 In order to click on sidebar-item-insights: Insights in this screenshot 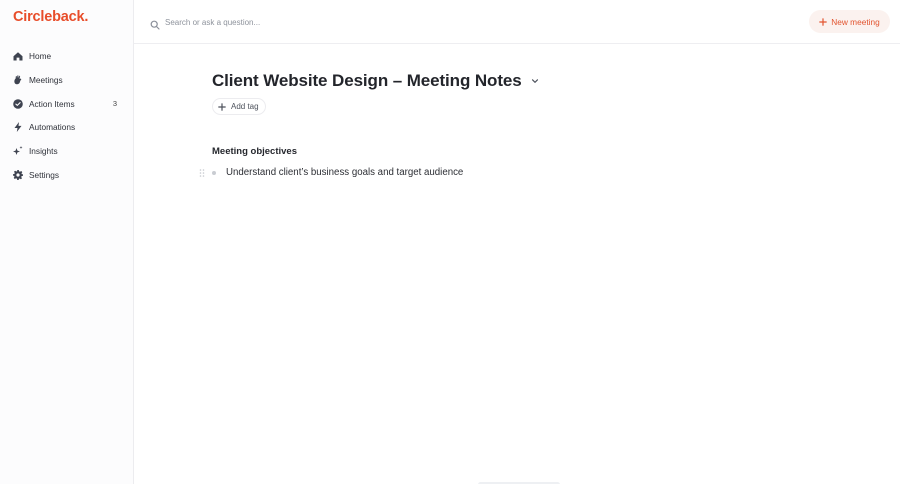, I will do `click(67, 151)`.